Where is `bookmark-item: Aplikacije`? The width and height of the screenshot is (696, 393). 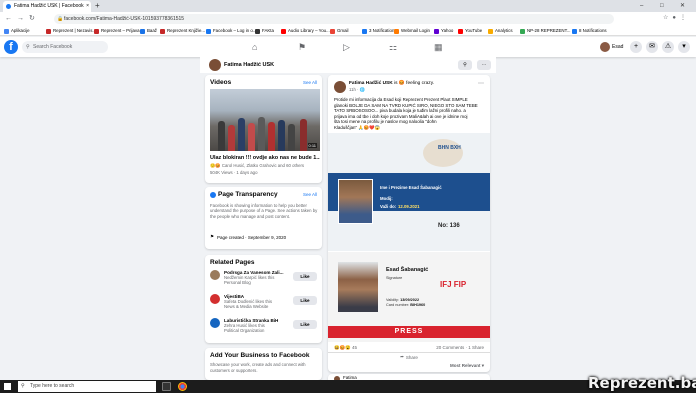
bookmark-item: Aplikacije is located at coordinates (17, 30).